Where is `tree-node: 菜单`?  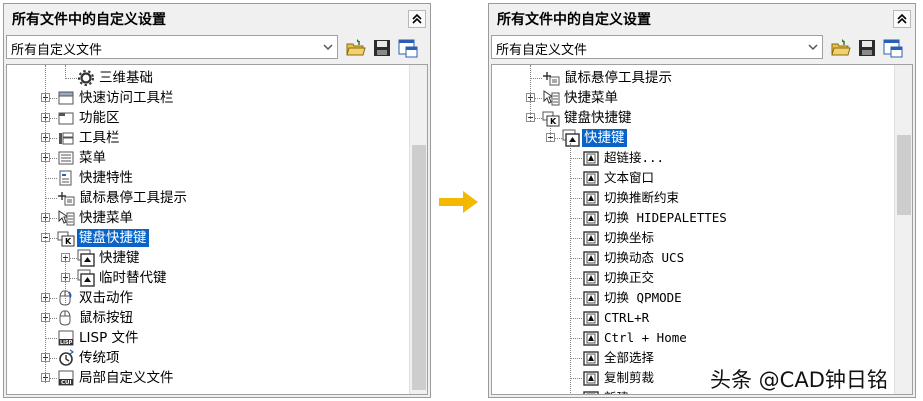 tree-node: 菜单 is located at coordinates (208, 158).